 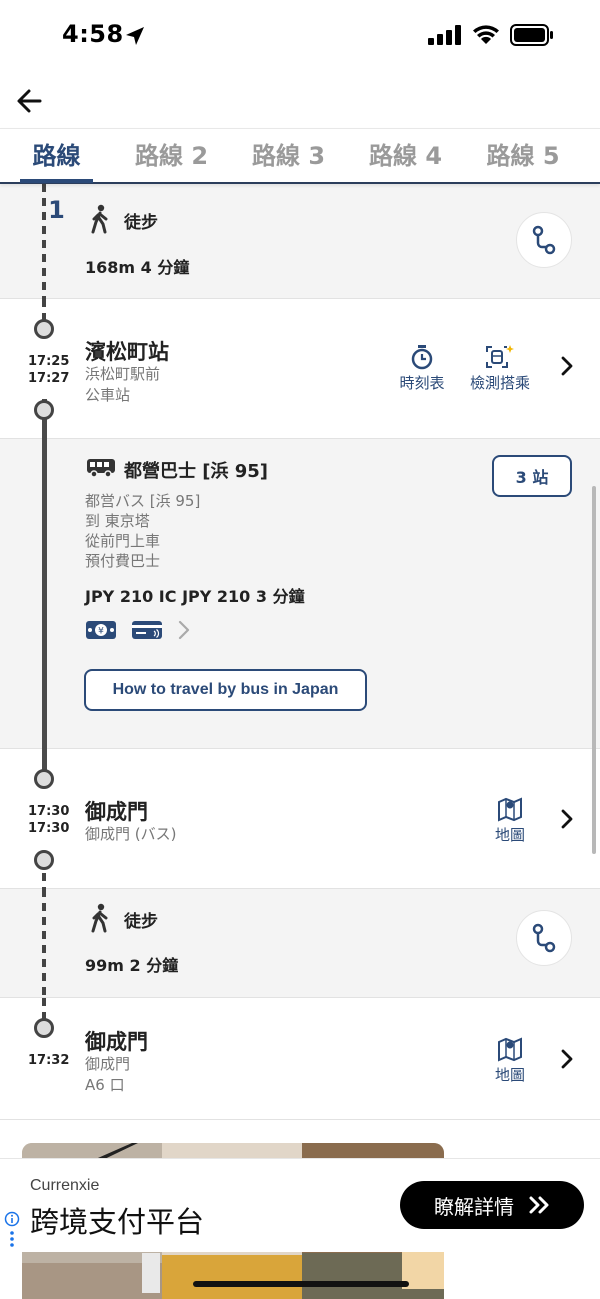 I want to click on timetable-label: 時刻表, so click(x=422, y=383).